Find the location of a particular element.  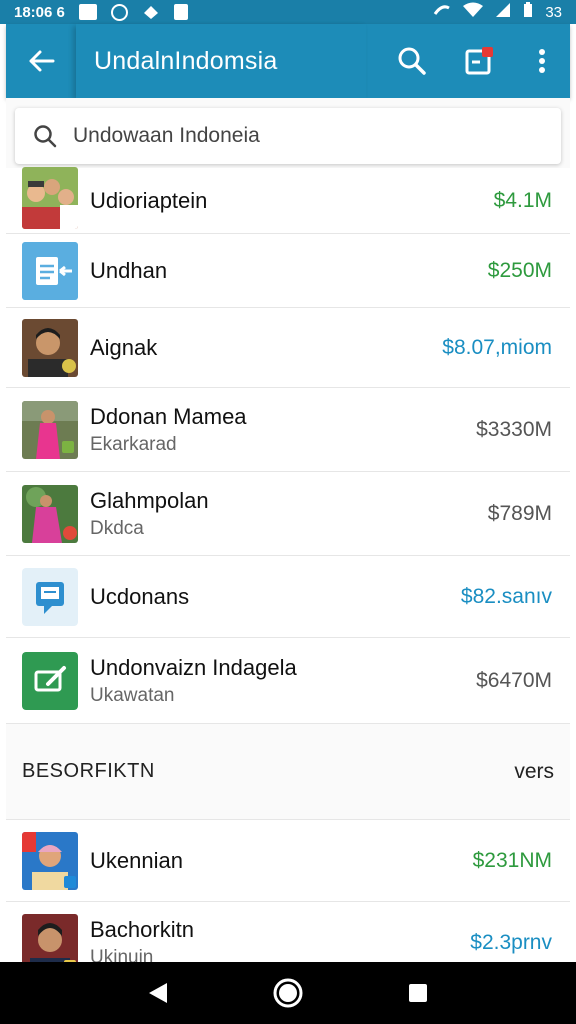

nav-recents-button is located at coordinates (418, 993).